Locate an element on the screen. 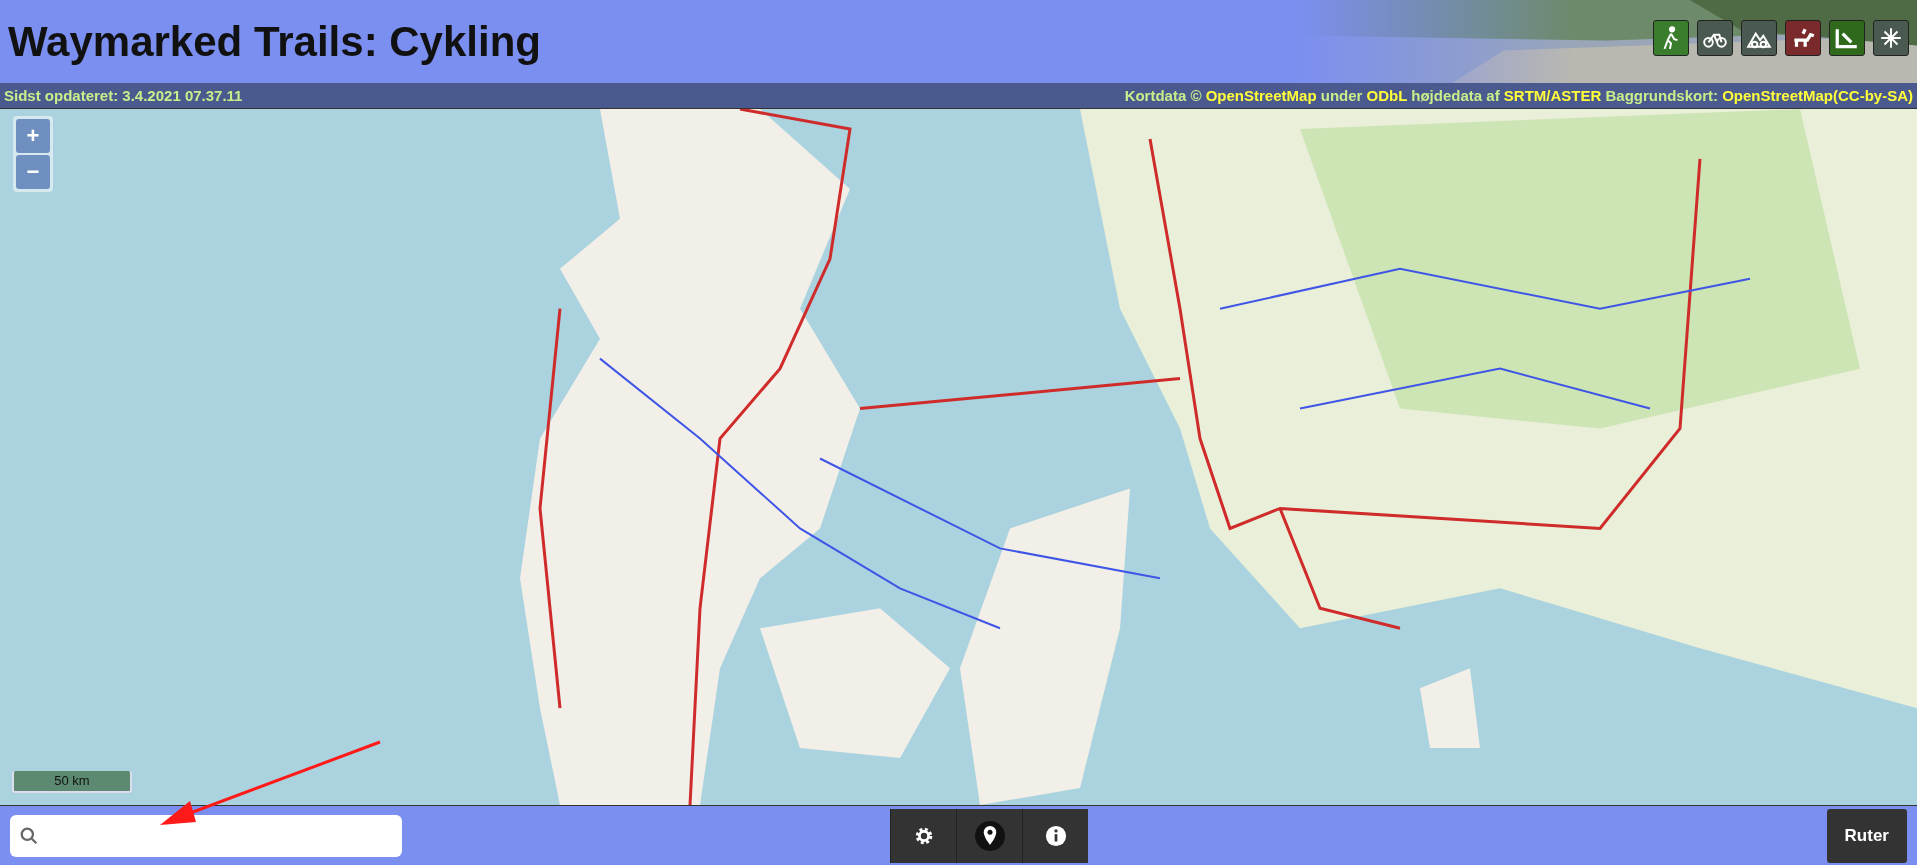 Image resolution: width=1917 pixels, height=865 pixels. info-button is located at coordinates (1055, 835).